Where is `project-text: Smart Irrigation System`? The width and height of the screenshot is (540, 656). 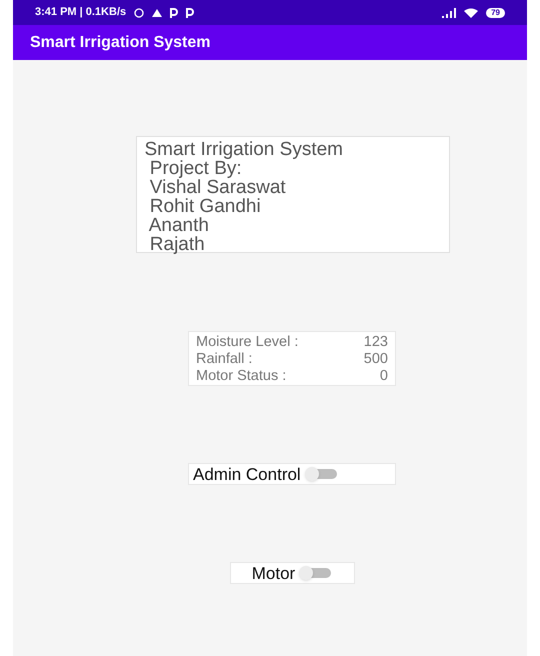 project-text: Smart Irrigation System is located at coordinates (244, 149).